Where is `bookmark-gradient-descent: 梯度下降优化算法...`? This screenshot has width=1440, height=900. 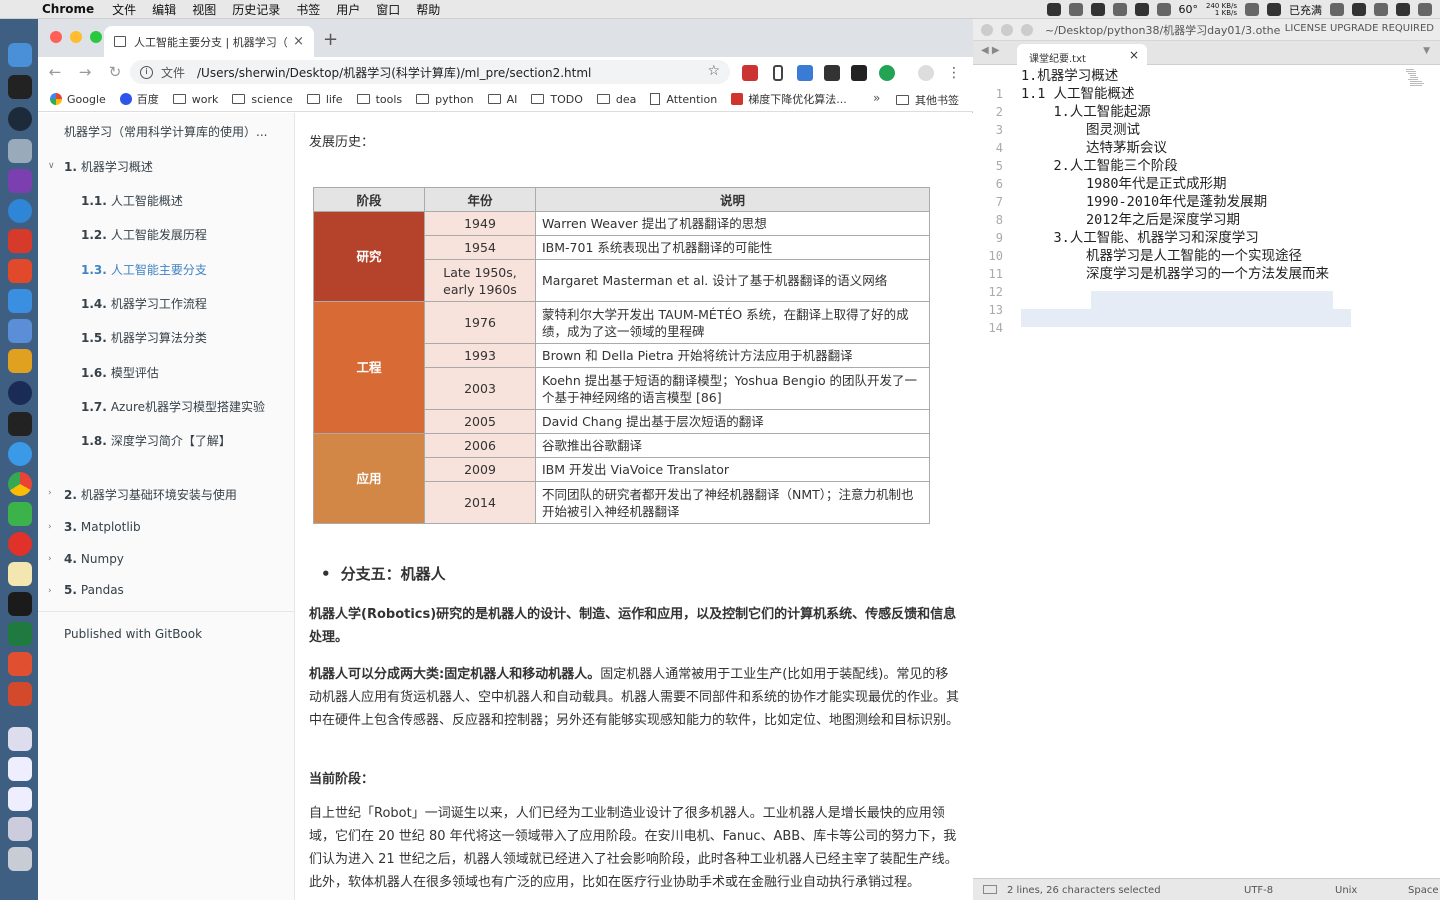
bookmark-gradient-descent: 梯度下降优化算法... is located at coordinates (789, 99).